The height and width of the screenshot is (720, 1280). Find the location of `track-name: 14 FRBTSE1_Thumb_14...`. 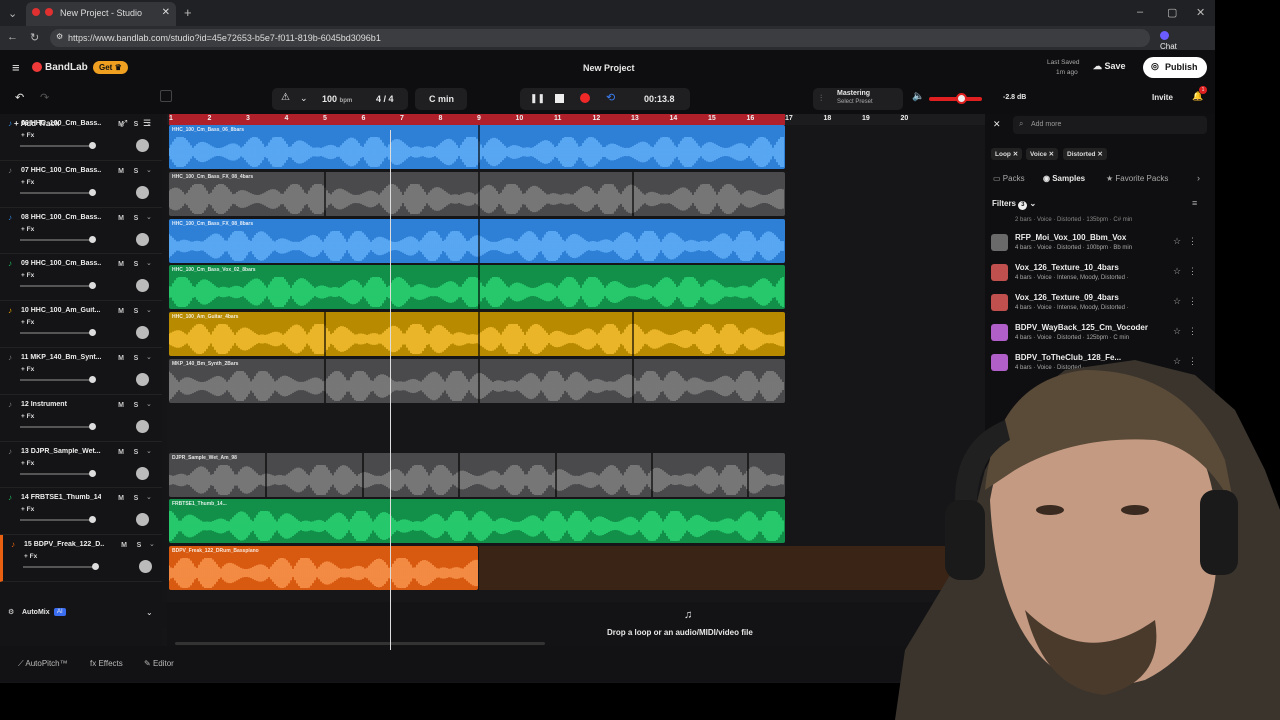

track-name: 14 FRBTSE1_Thumb_14... is located at coordinates (61, 497).